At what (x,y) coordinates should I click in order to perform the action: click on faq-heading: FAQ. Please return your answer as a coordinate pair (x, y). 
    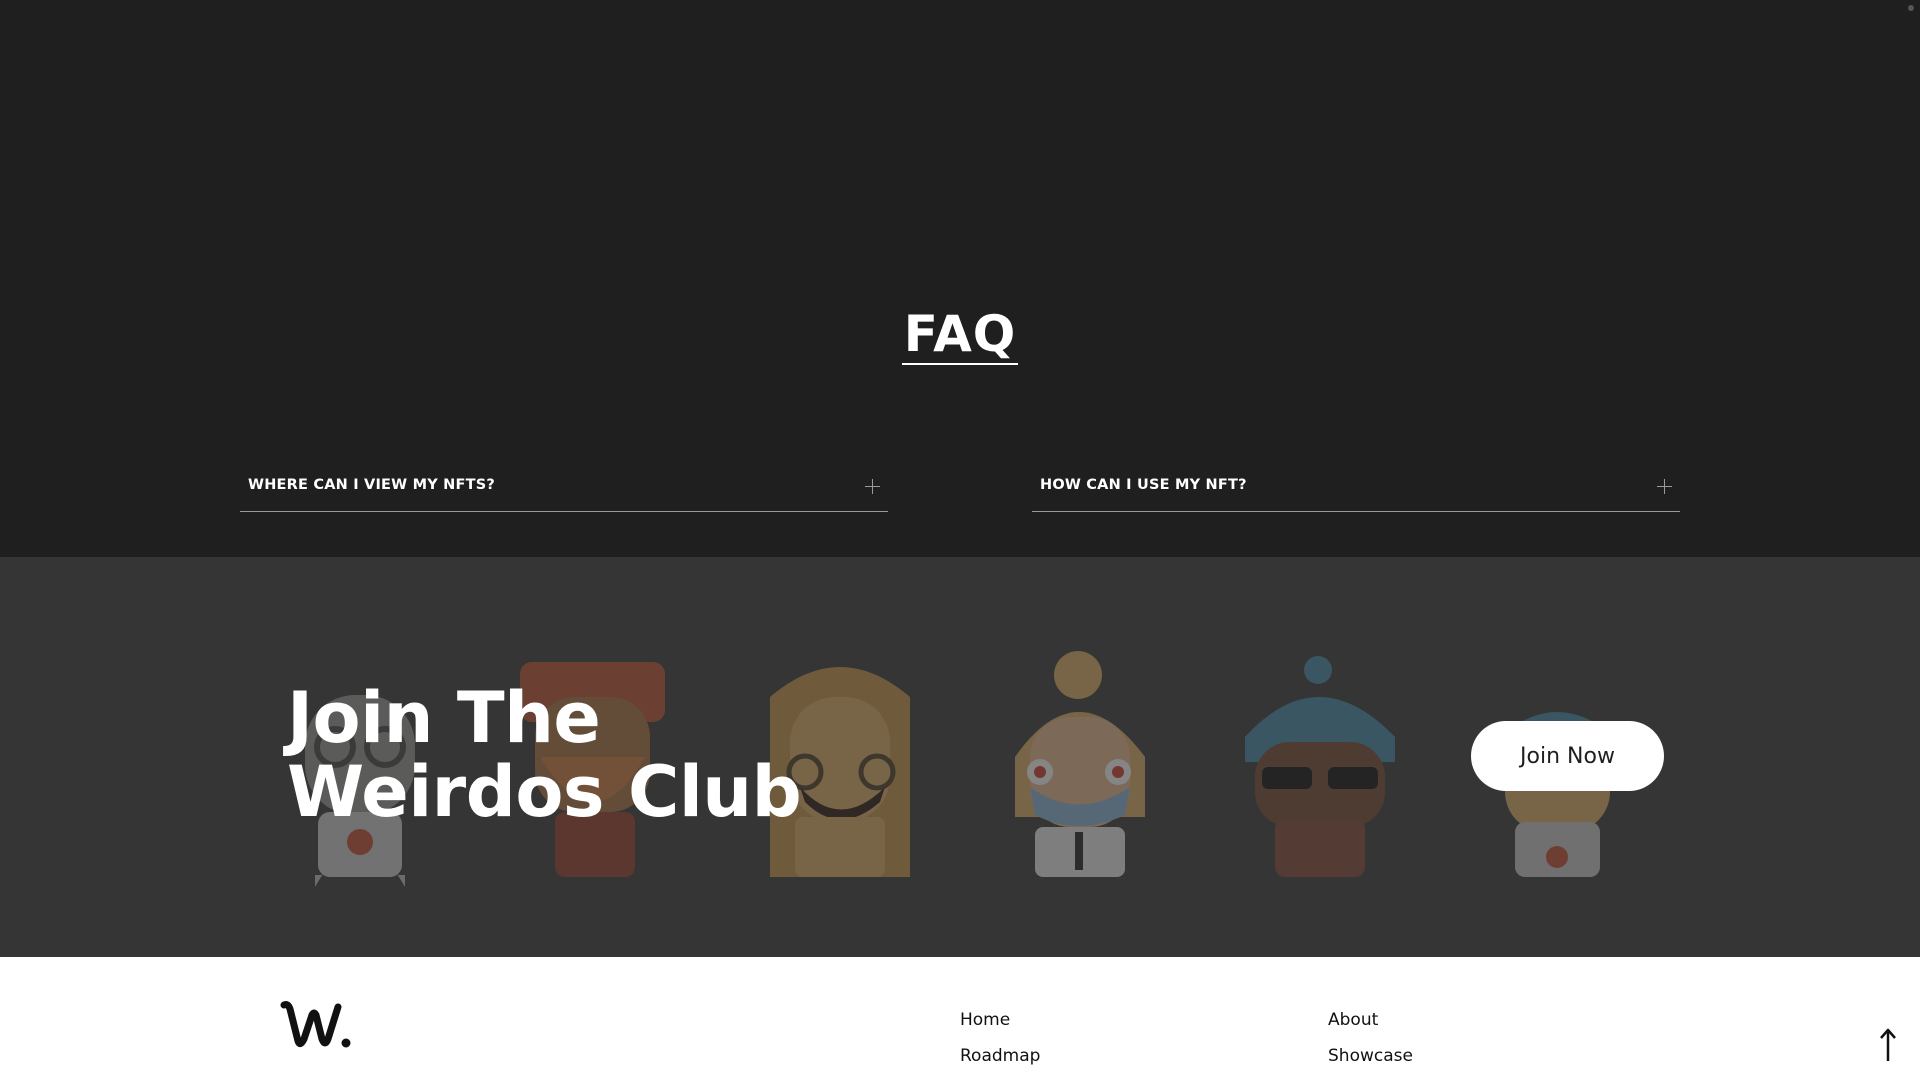
    Looking at the image, I should click on (960, 335).